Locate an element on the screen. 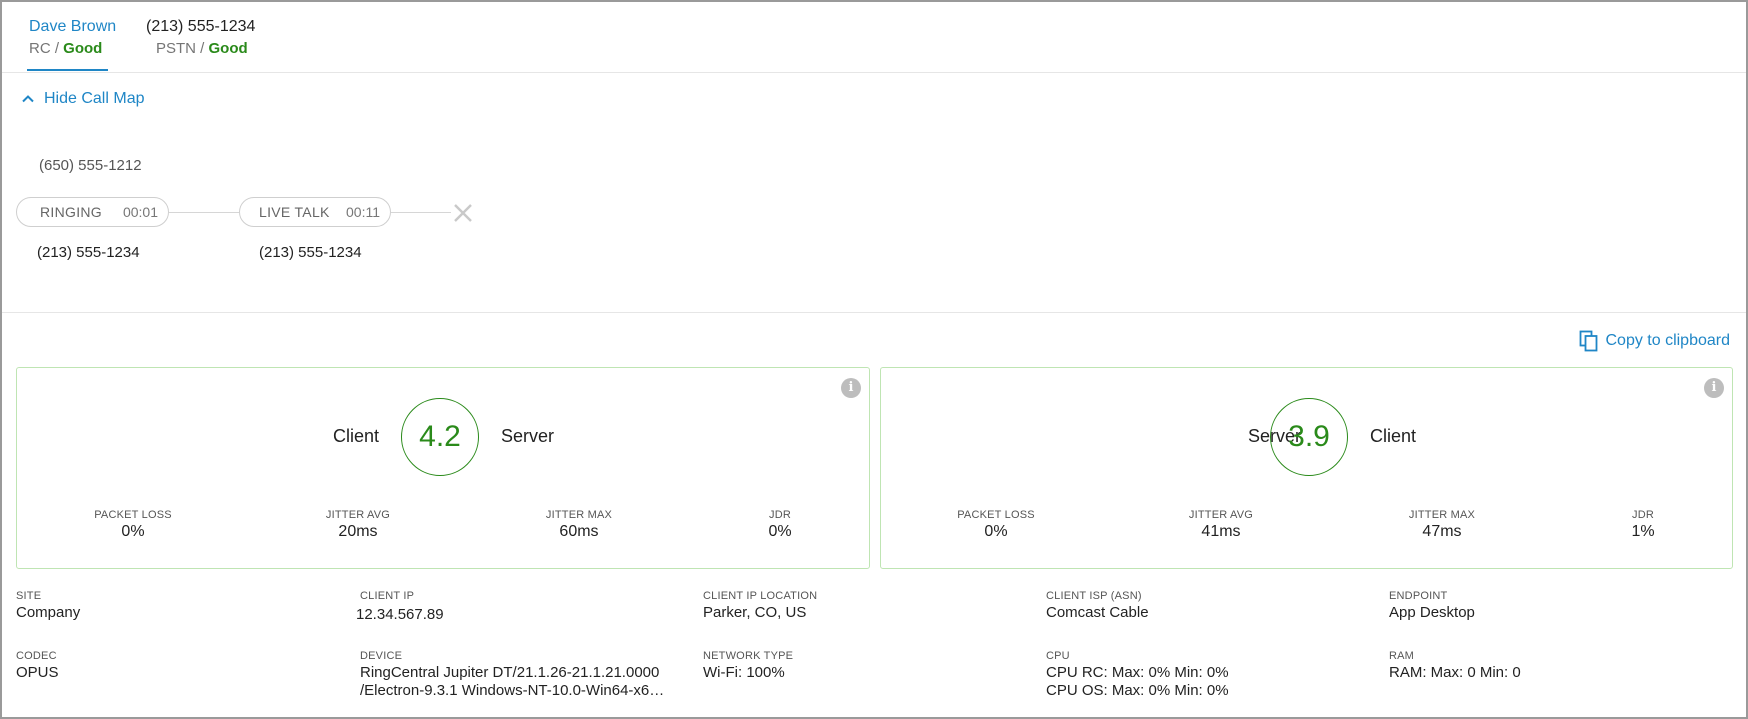 The image size is (1748, 719). detail-value: RAM: Max: 0 Min: 0 is located at coordinates (1455, 672).